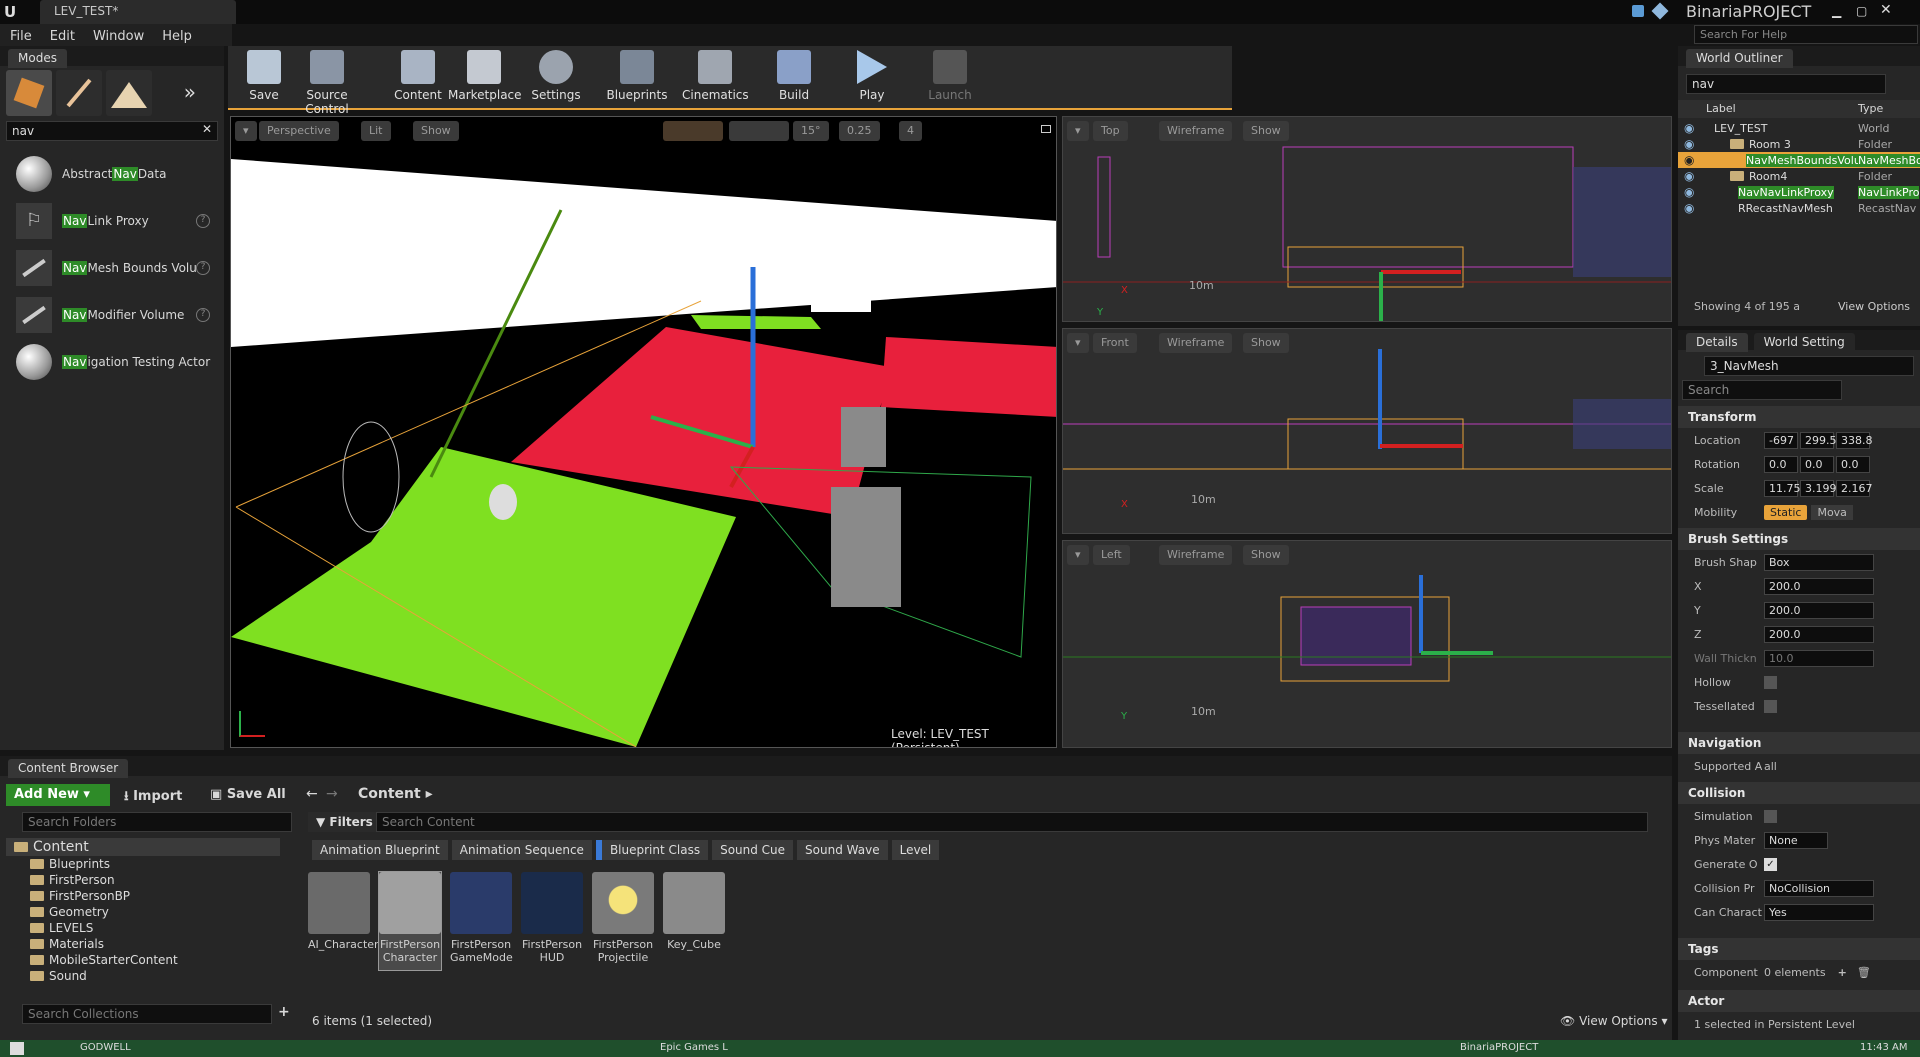  I want to click on paint-mode-icon, so click(79, 93).